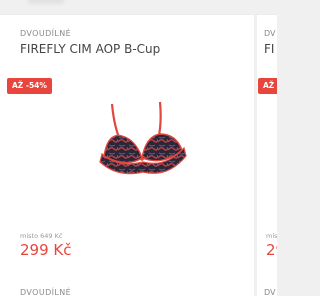 The image size is (320, 296). What do you see at coordinates (270, 292) in the screenshot?
I see `peek-next-product-brand: DV` at bounding box center [270, 292].